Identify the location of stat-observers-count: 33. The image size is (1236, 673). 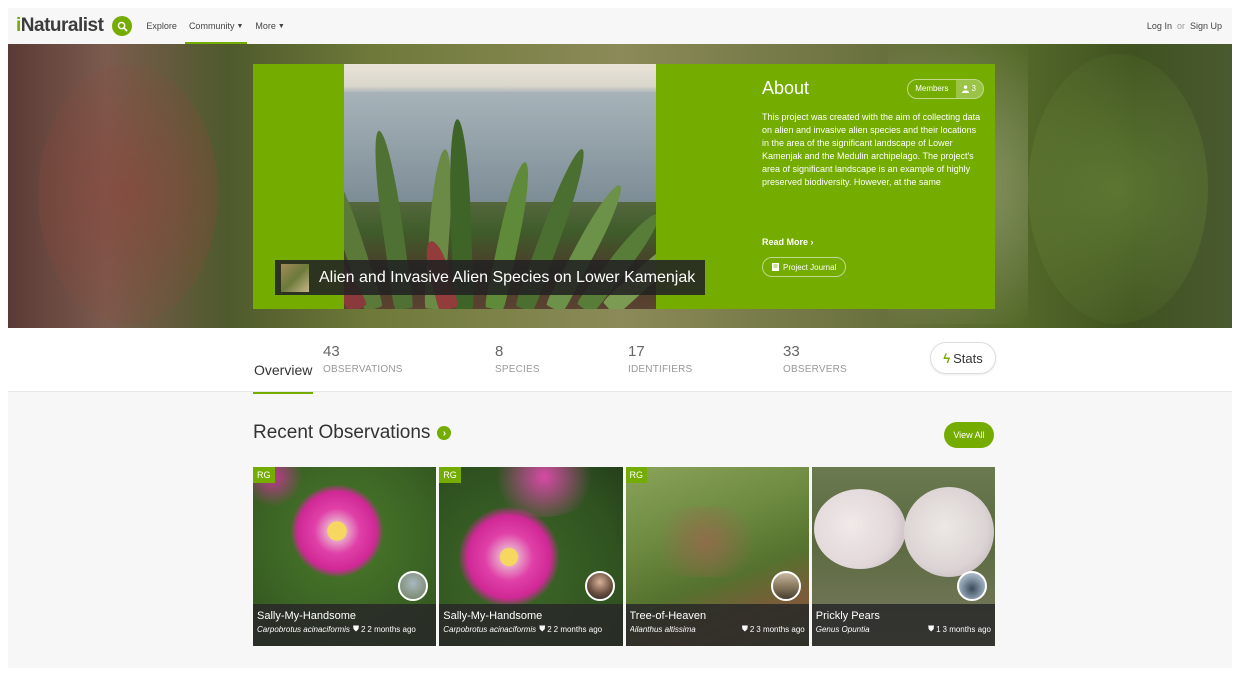
(791, 351).